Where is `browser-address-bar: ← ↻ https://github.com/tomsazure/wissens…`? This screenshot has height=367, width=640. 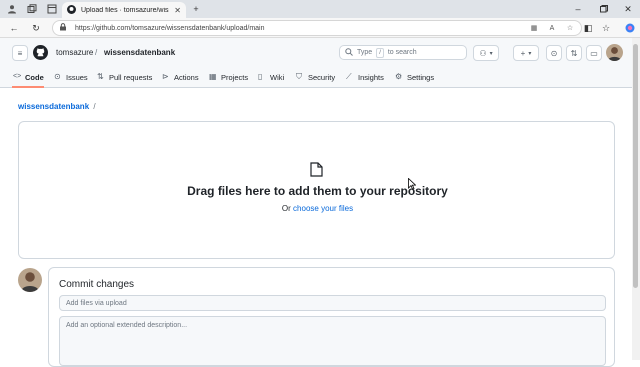 browser-address-bar: ← ↻ https://github.com/tomsazure/wissens… is located at coordinates (320, 28).